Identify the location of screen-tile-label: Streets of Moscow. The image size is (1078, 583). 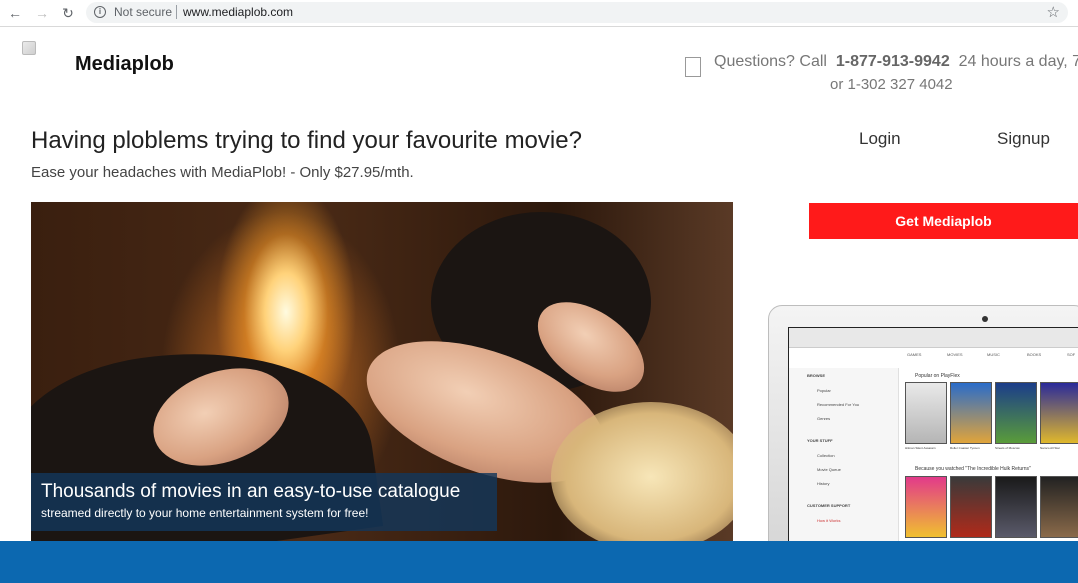
(1007, 448).